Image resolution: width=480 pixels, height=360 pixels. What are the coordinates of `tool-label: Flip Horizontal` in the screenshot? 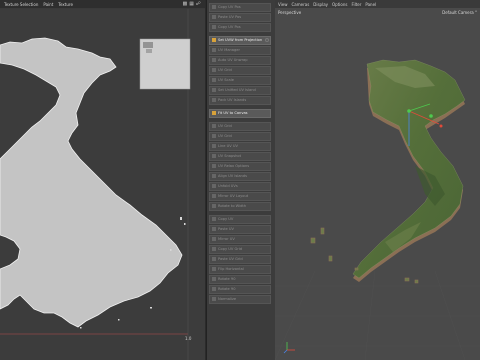 It's located at (231, 269).